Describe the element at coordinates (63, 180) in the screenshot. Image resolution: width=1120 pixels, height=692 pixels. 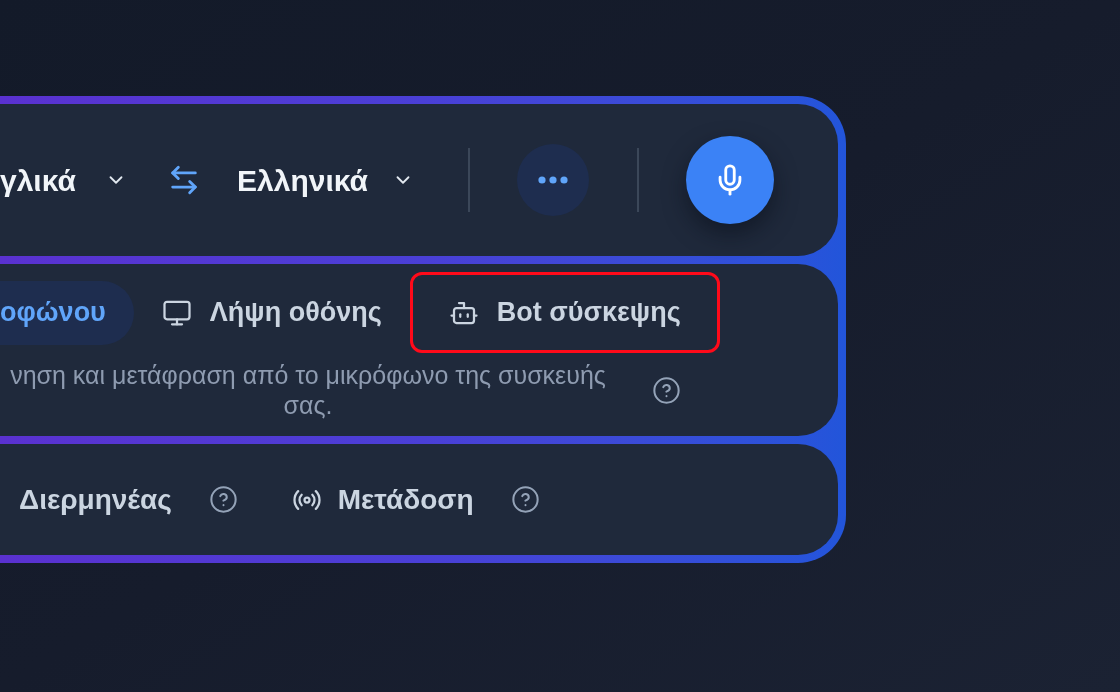
I see `source-language-select: γλικά` at that location.